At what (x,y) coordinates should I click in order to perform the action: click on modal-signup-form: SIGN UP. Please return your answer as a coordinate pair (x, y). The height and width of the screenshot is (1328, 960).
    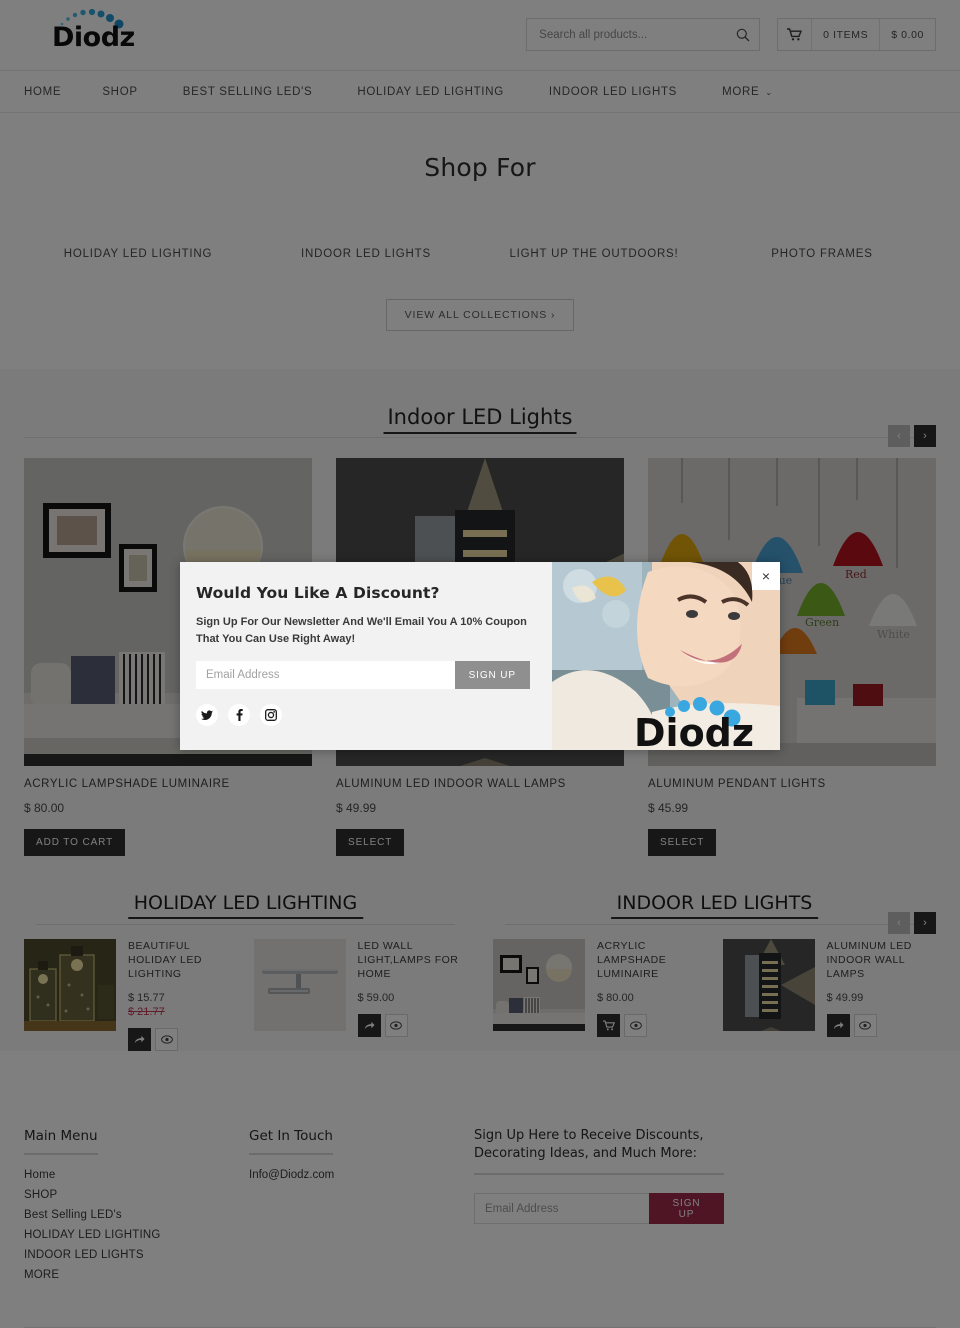
    Looking at the image, I should click on (363, 675).